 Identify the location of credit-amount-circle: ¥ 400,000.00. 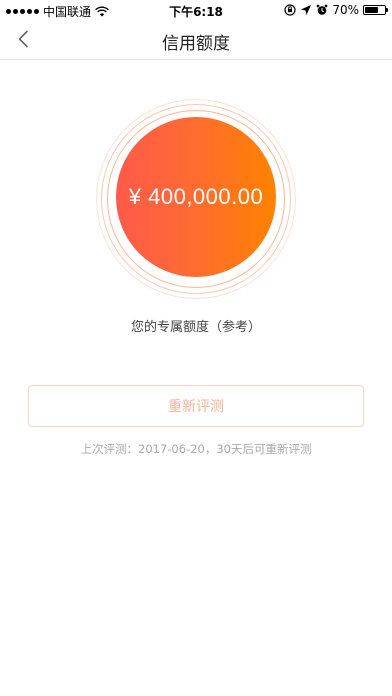
(196, 199).